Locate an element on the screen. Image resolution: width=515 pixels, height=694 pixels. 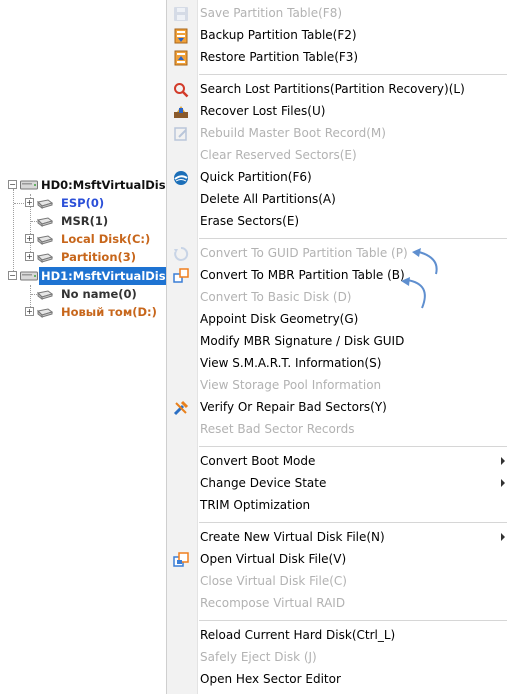
menu-item-label: Restore Partition Table(F3) is located at coordinates (279, 57).